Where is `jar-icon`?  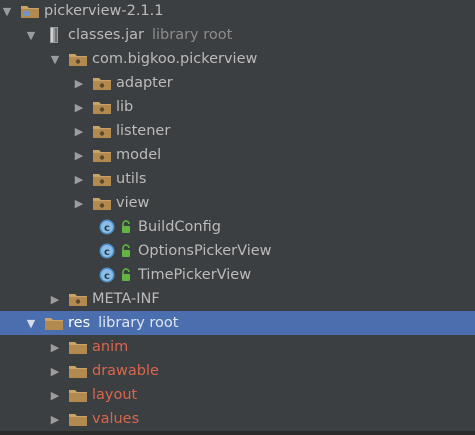 jar-icon is located at coordinates (54, 35).